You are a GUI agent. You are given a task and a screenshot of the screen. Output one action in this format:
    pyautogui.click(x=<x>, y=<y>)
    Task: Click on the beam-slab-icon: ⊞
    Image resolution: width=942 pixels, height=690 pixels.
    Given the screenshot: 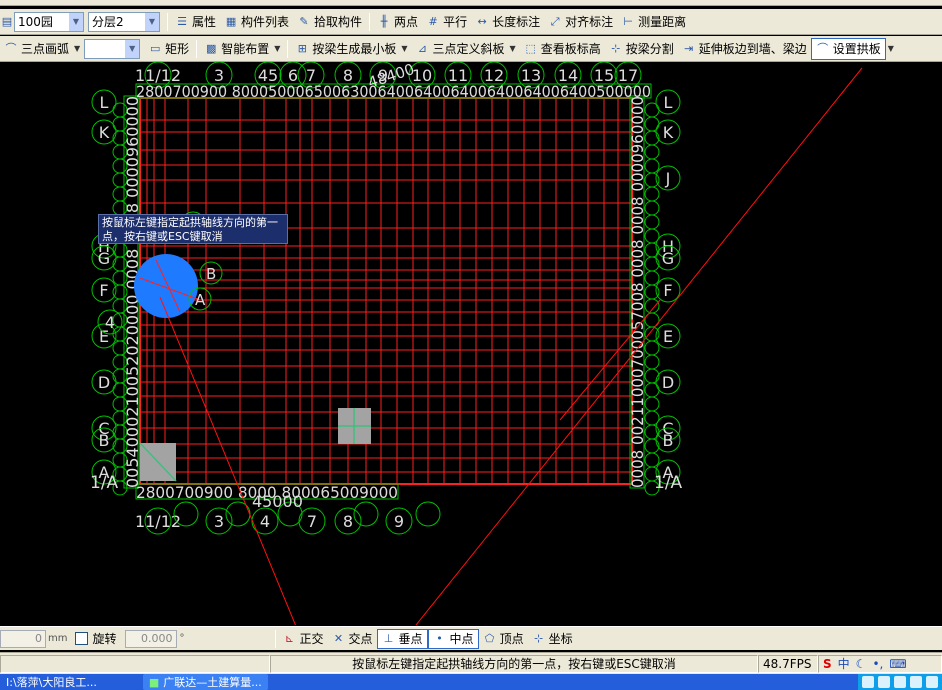 What is the action you would take?
    pyautogui.click(x=302, y=48)
    